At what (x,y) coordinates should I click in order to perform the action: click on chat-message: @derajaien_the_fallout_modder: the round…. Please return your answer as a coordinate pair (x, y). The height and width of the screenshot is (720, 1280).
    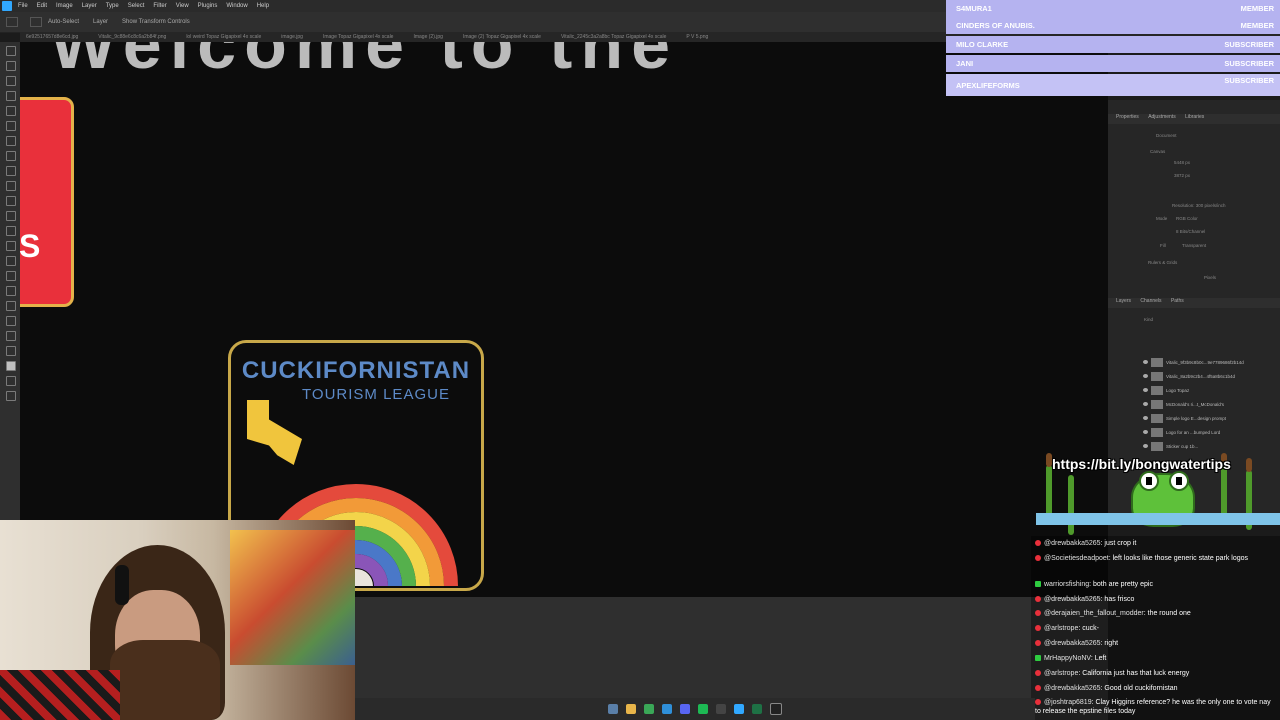
    Looking at the image, I should click on (1155, 613).